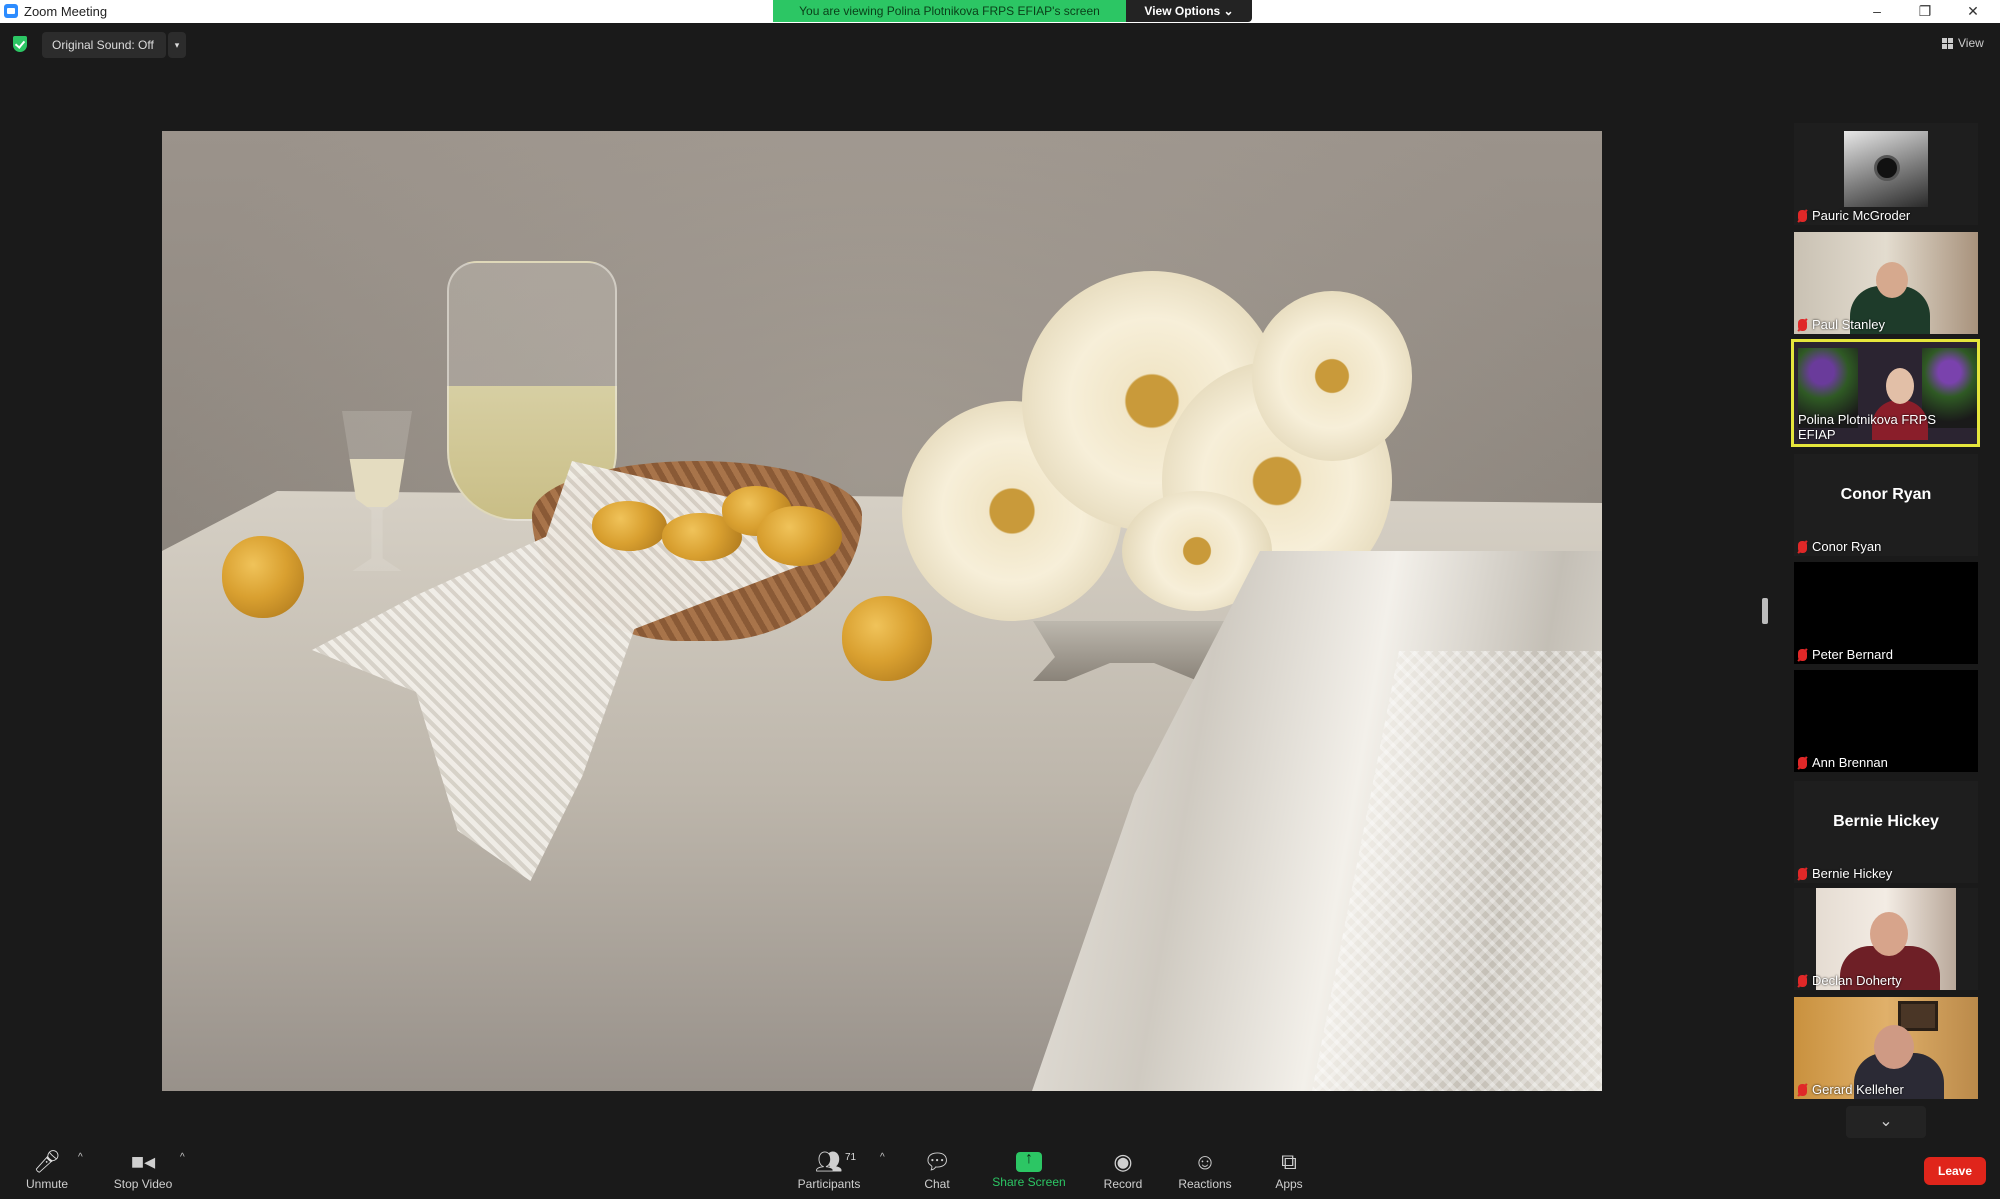 Image resolution: width=2000 pixels, height=1199 pixels. I want to click on zoom-app-icon, so click(11, 11).